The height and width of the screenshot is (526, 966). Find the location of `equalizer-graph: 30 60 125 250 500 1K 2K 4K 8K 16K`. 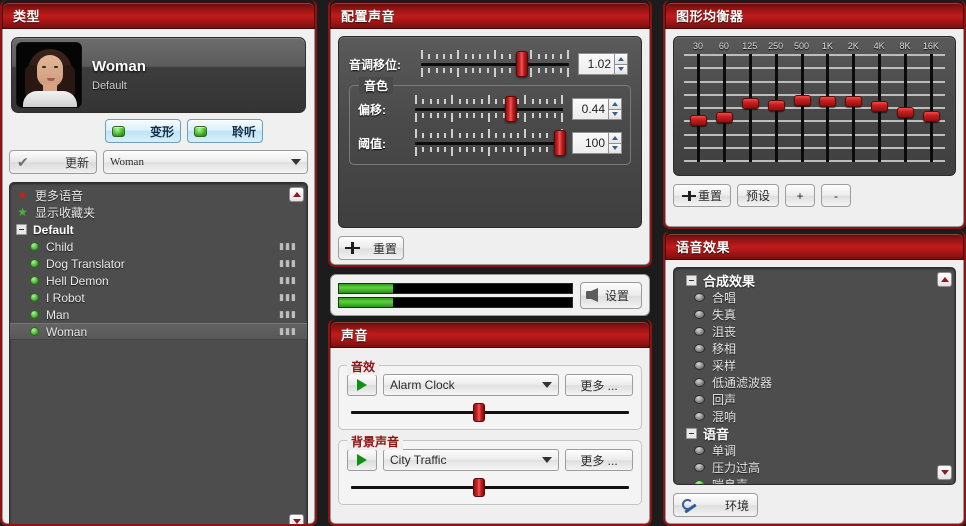

equalizer-graph: 30 60 125 250 500 1K 2K 4K 8K 16K is located at coordinates (814, 106).